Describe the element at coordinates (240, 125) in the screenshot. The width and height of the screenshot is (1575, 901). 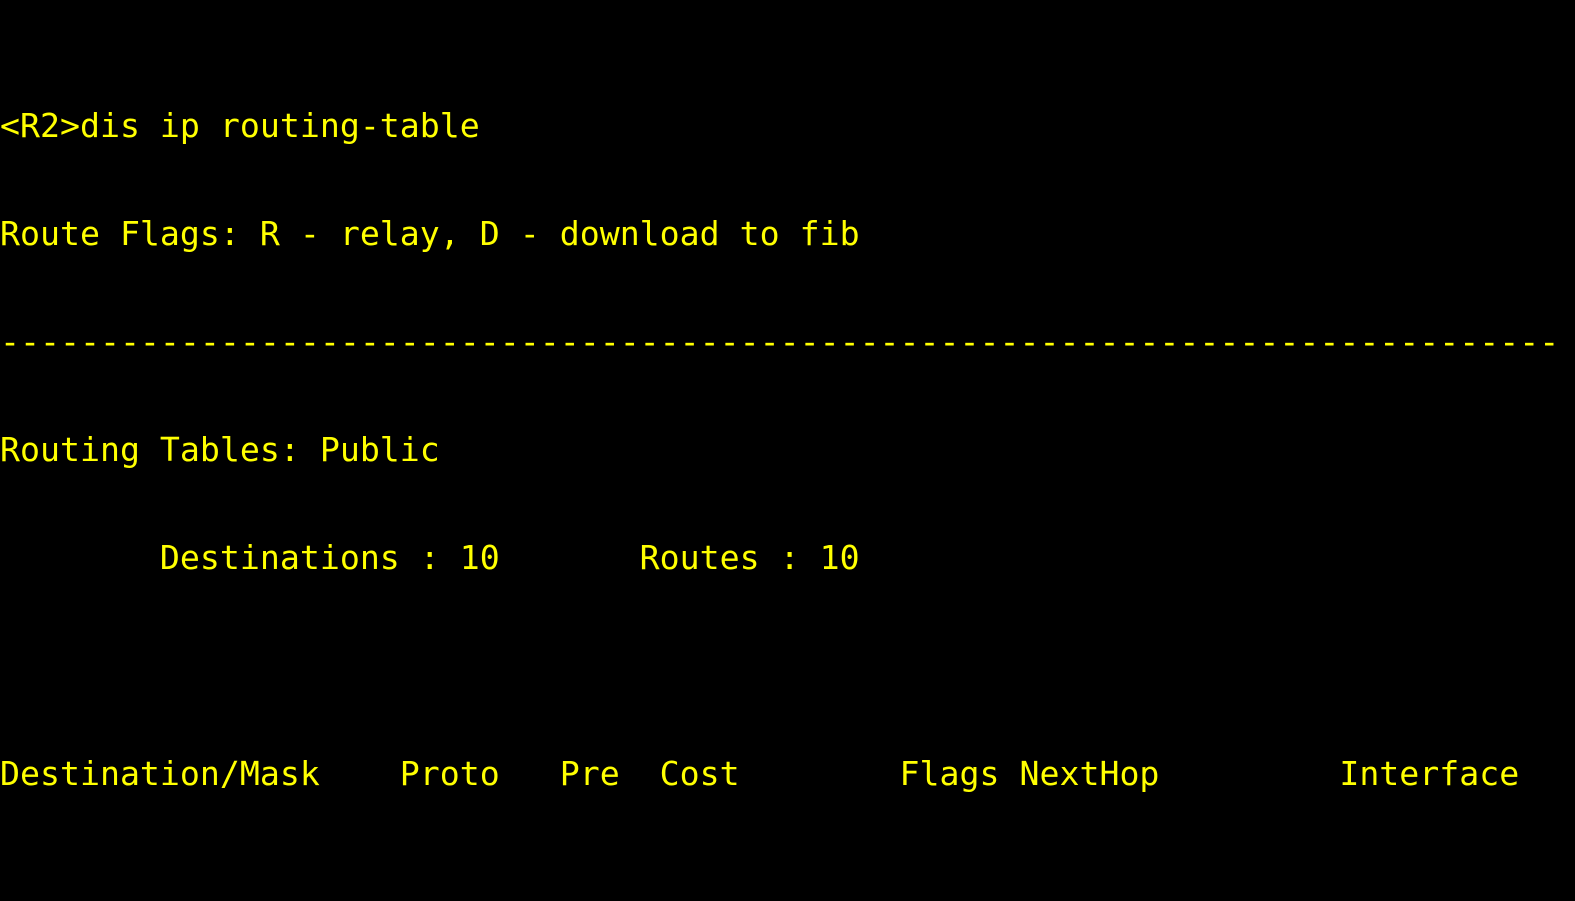
I see `command-line: <R2>dis ip routing-table` at that location.